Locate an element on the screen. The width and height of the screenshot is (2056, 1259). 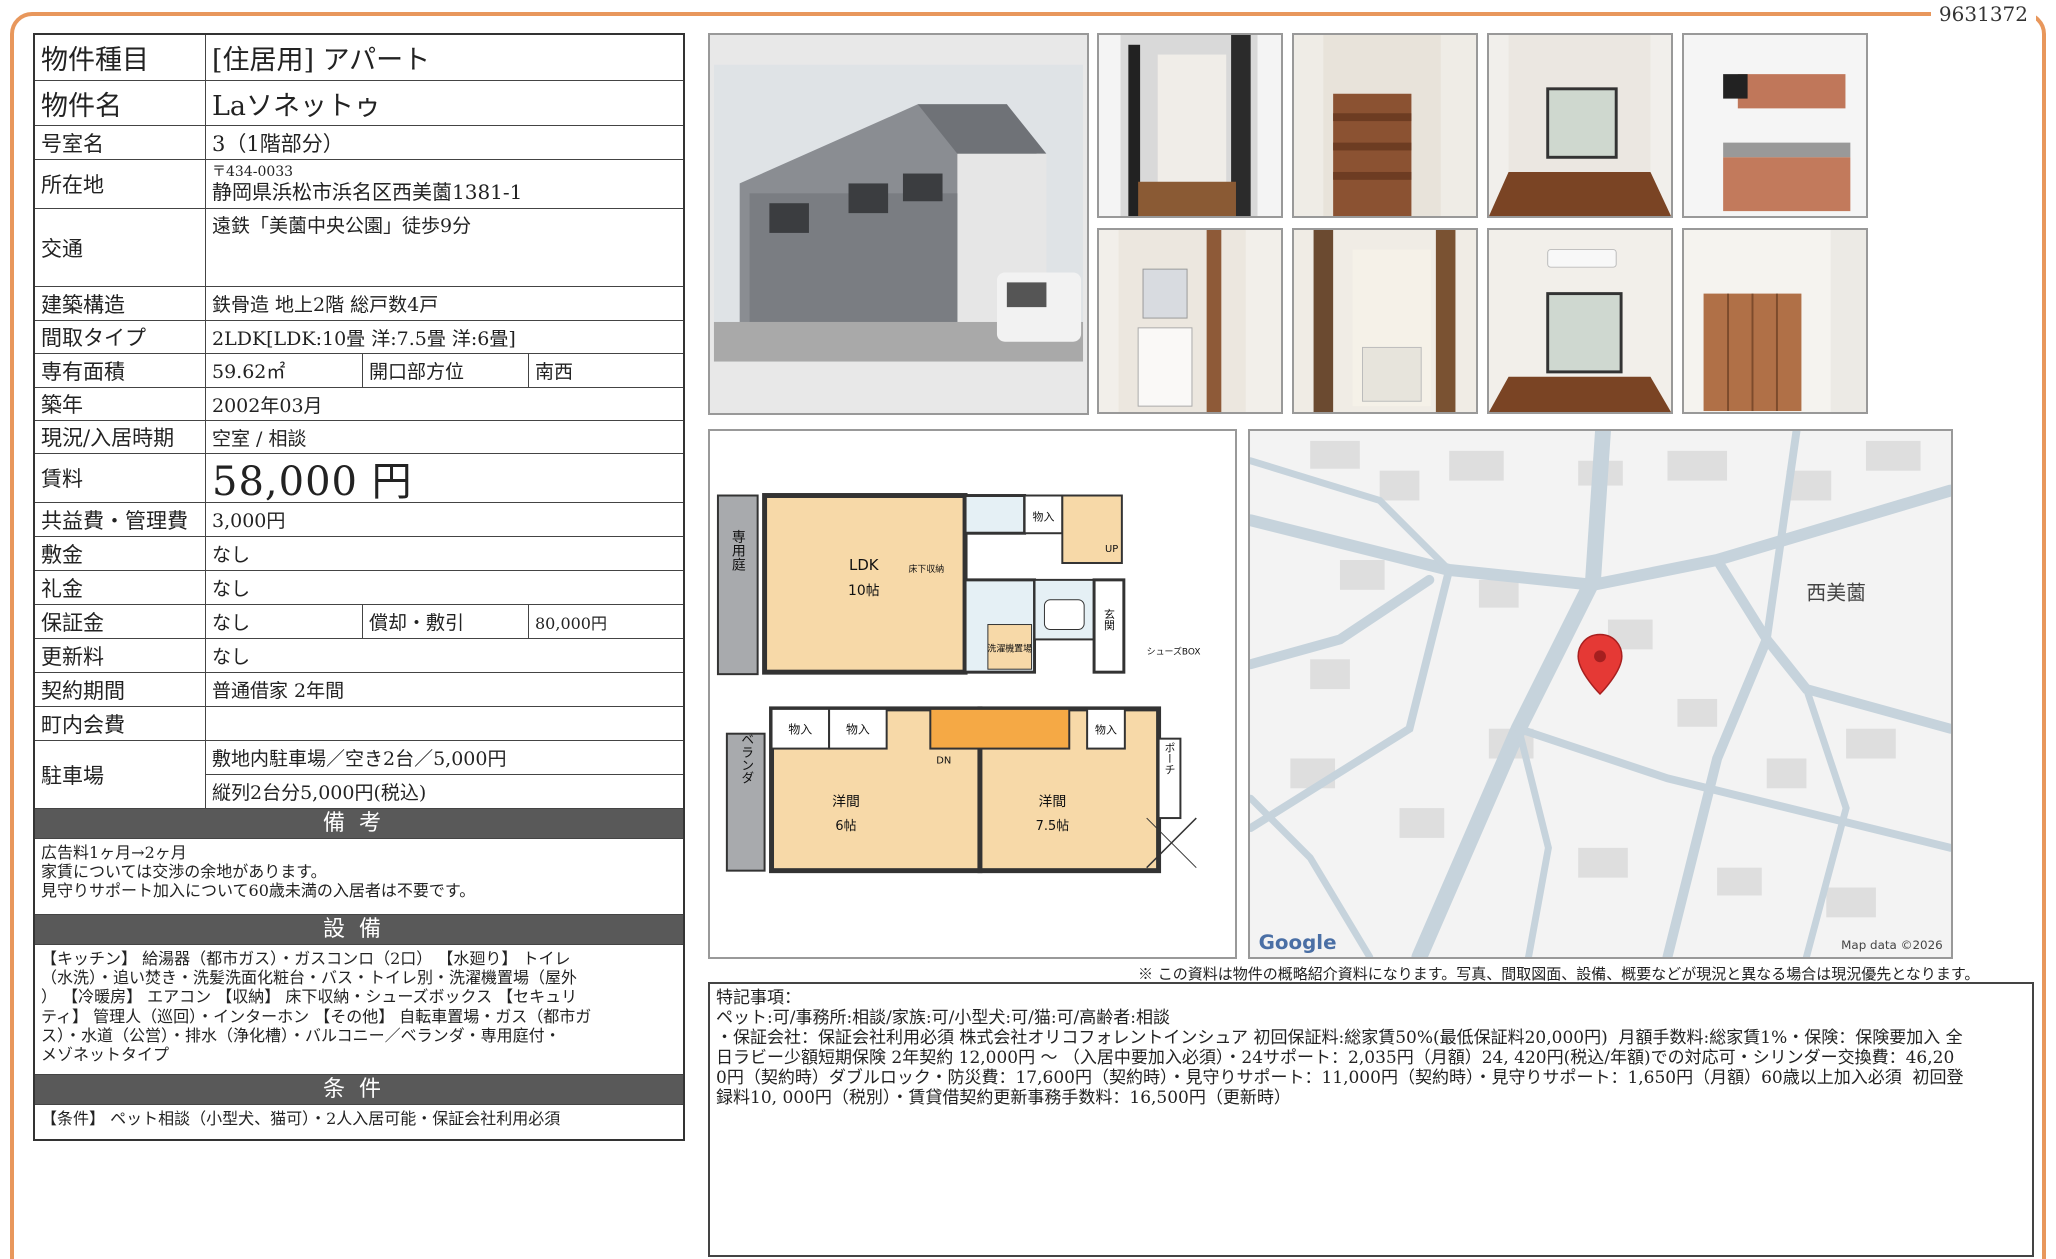
map-area-name: 西美薗 is located at coordinates (1835, 593).